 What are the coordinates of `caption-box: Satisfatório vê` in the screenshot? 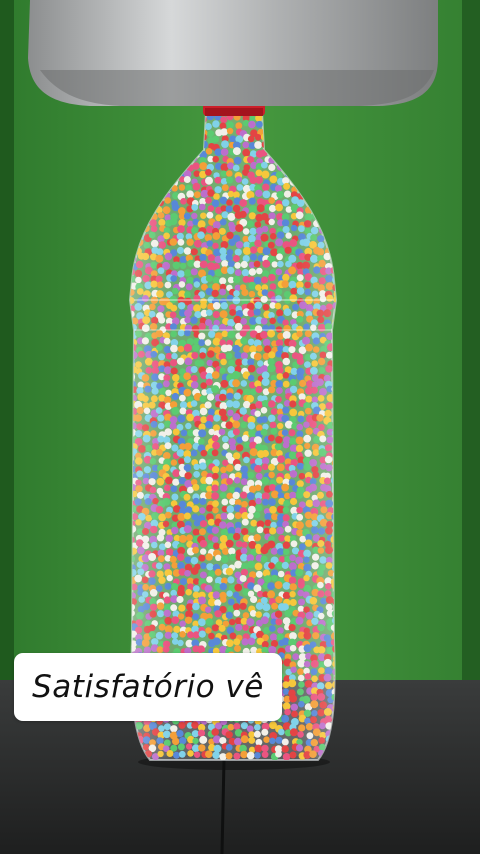 It's located at (148, 687).